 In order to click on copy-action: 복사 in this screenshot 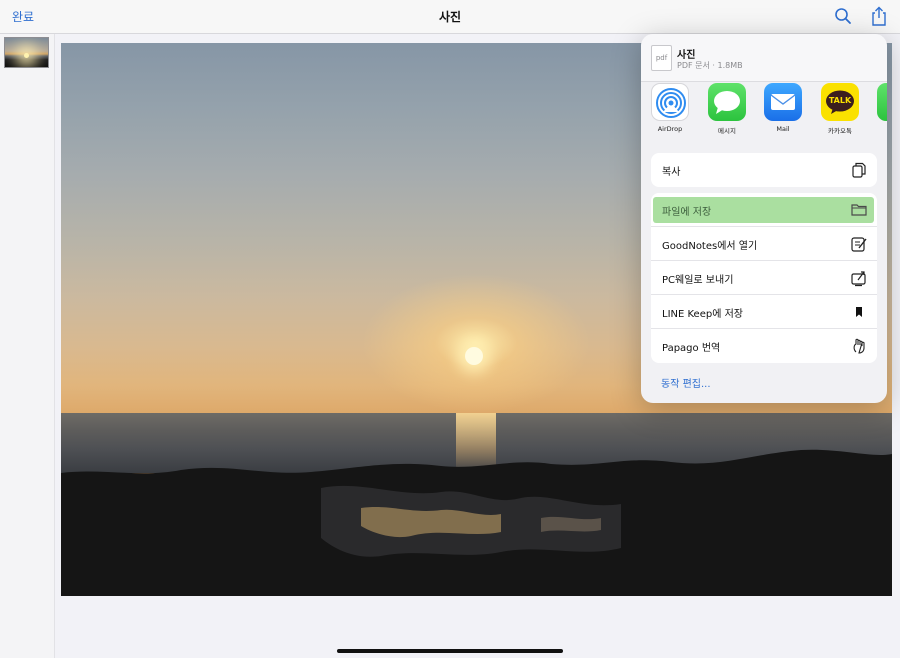, I will do `click(764, 170)`.